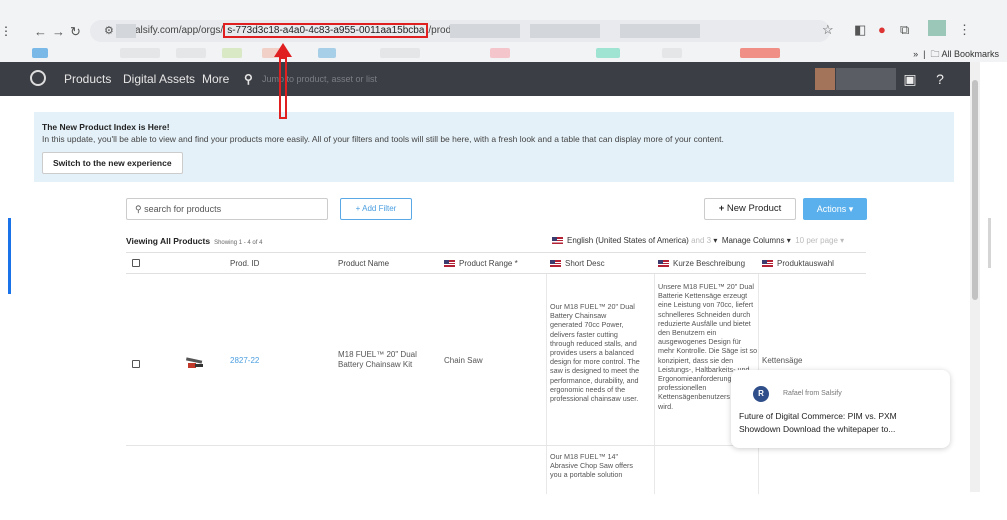 The width and height of the screenshot is (1007, 520). What do you see at coordinates (58, 31) in the screenshot?
I see `forward-icon: →` at bounding box center [58, 31].